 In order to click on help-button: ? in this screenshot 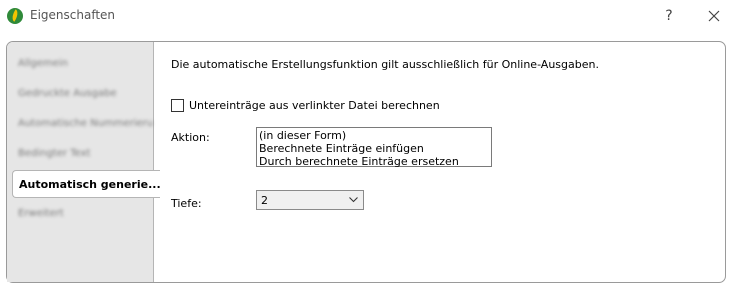, I will do `click(669, 16)`.